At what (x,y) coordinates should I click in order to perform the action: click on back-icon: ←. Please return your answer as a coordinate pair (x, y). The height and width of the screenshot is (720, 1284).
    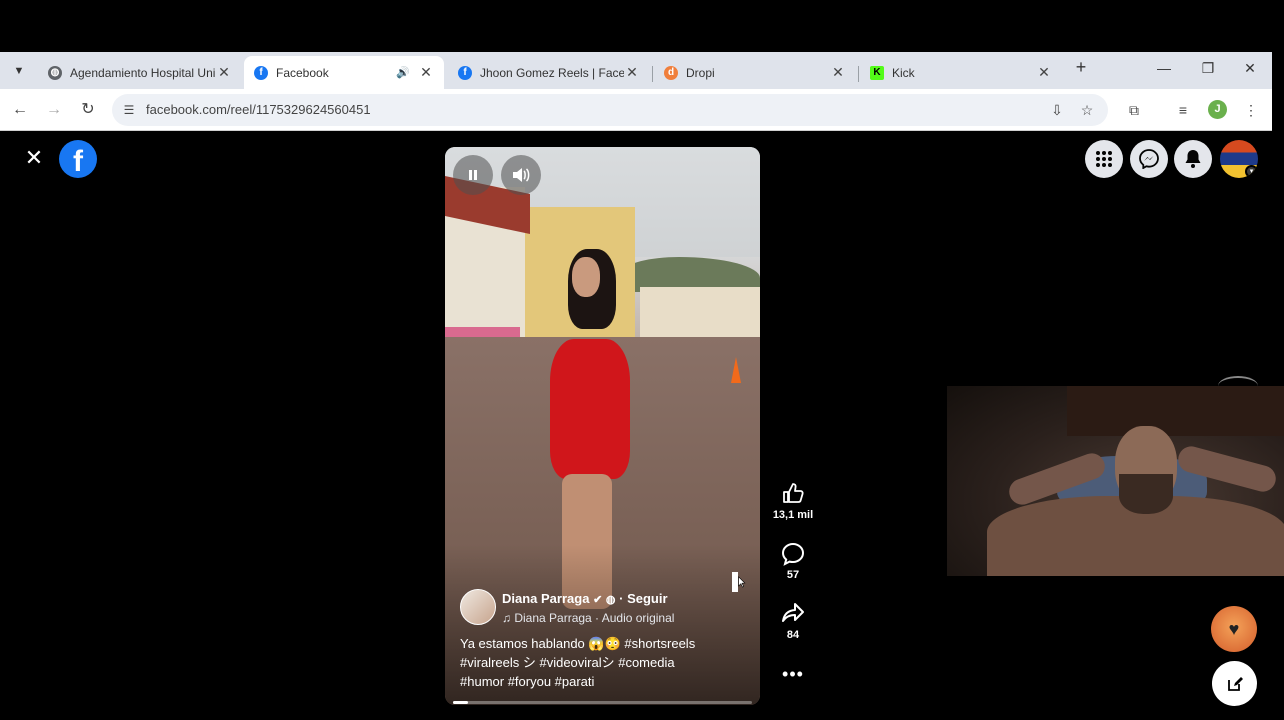
    Looking at the image, I should click on (20, 110).